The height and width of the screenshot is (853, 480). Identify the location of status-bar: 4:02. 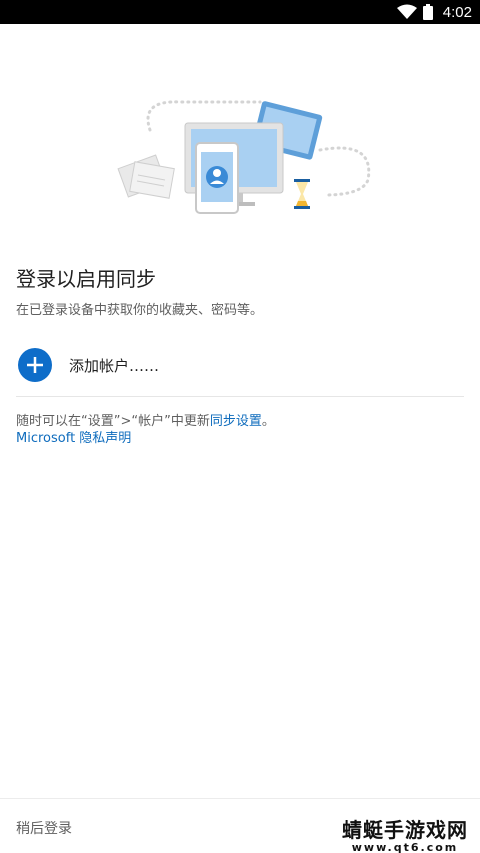
(240, 12).